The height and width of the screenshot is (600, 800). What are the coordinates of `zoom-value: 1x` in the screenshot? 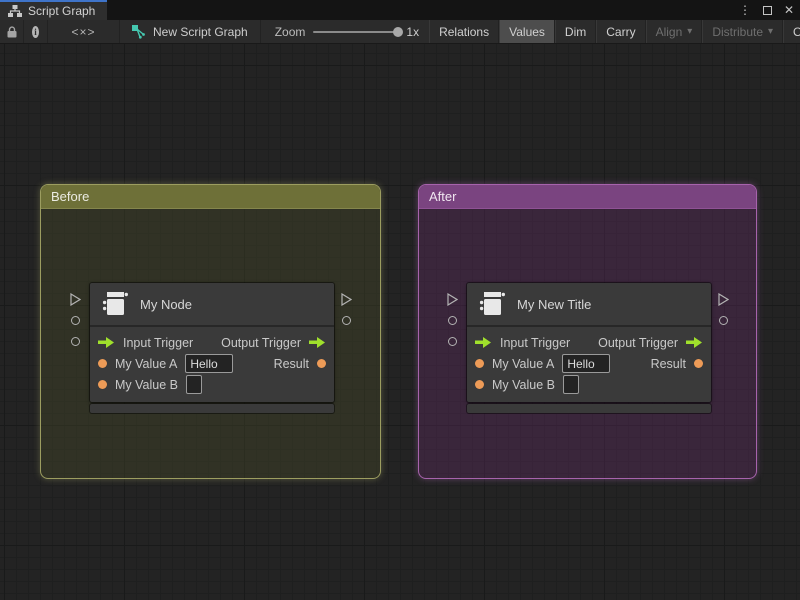 It's located at (413, 31).